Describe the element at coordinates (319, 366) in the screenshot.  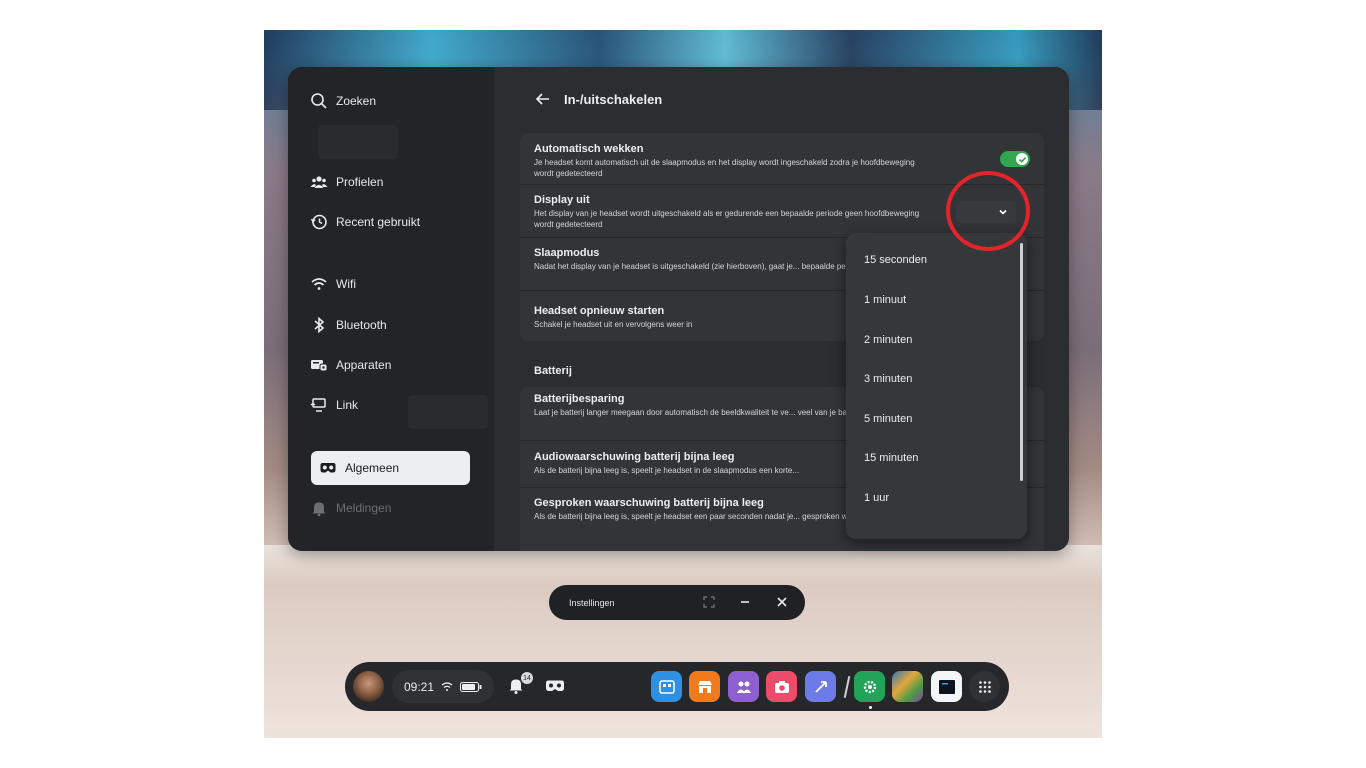
I see `devices-icon` at that location.